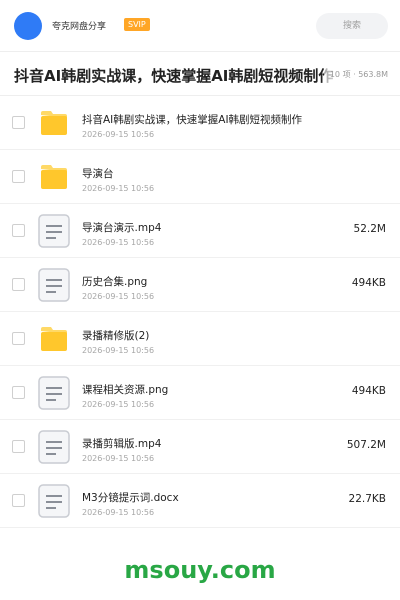 The height and width of the screenshot is (600, 400). I want to click on file-size: 507.2M, so click(366, 445).